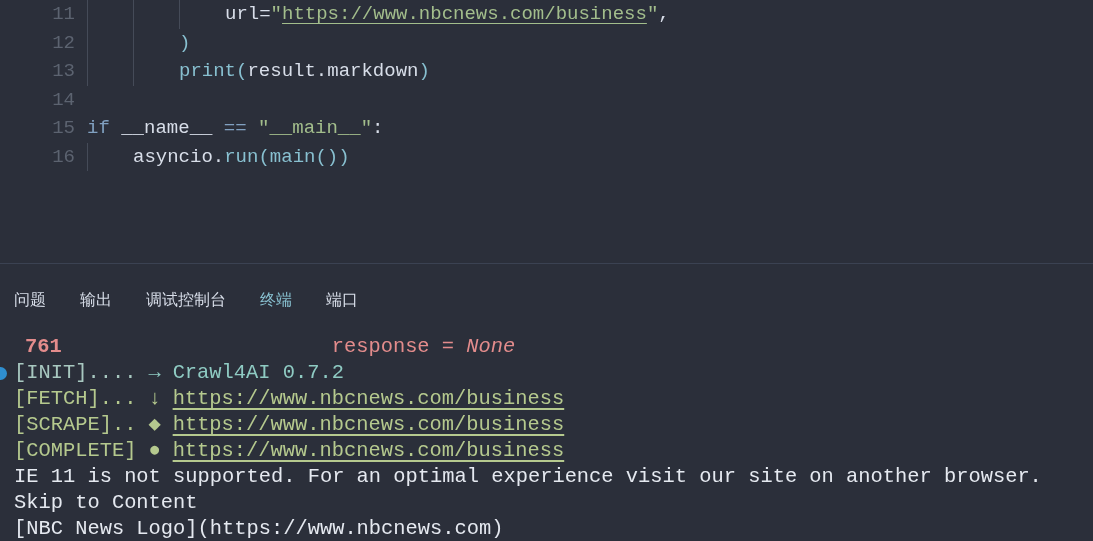 This screenshot has width=1093, height=541. I want to click on terminal-text: ◆, so click(154, 425).